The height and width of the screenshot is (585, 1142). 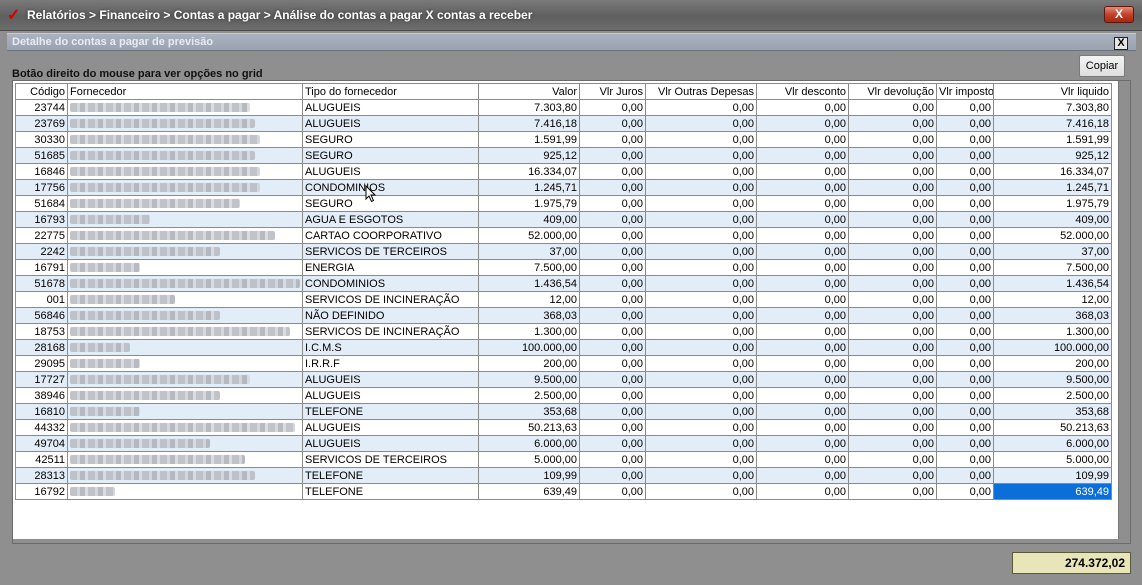 What do you see at coordinates (529, 427) in the screenshot?
I see `cell-valor: 50.213,63` at bounding box center [529, 427].